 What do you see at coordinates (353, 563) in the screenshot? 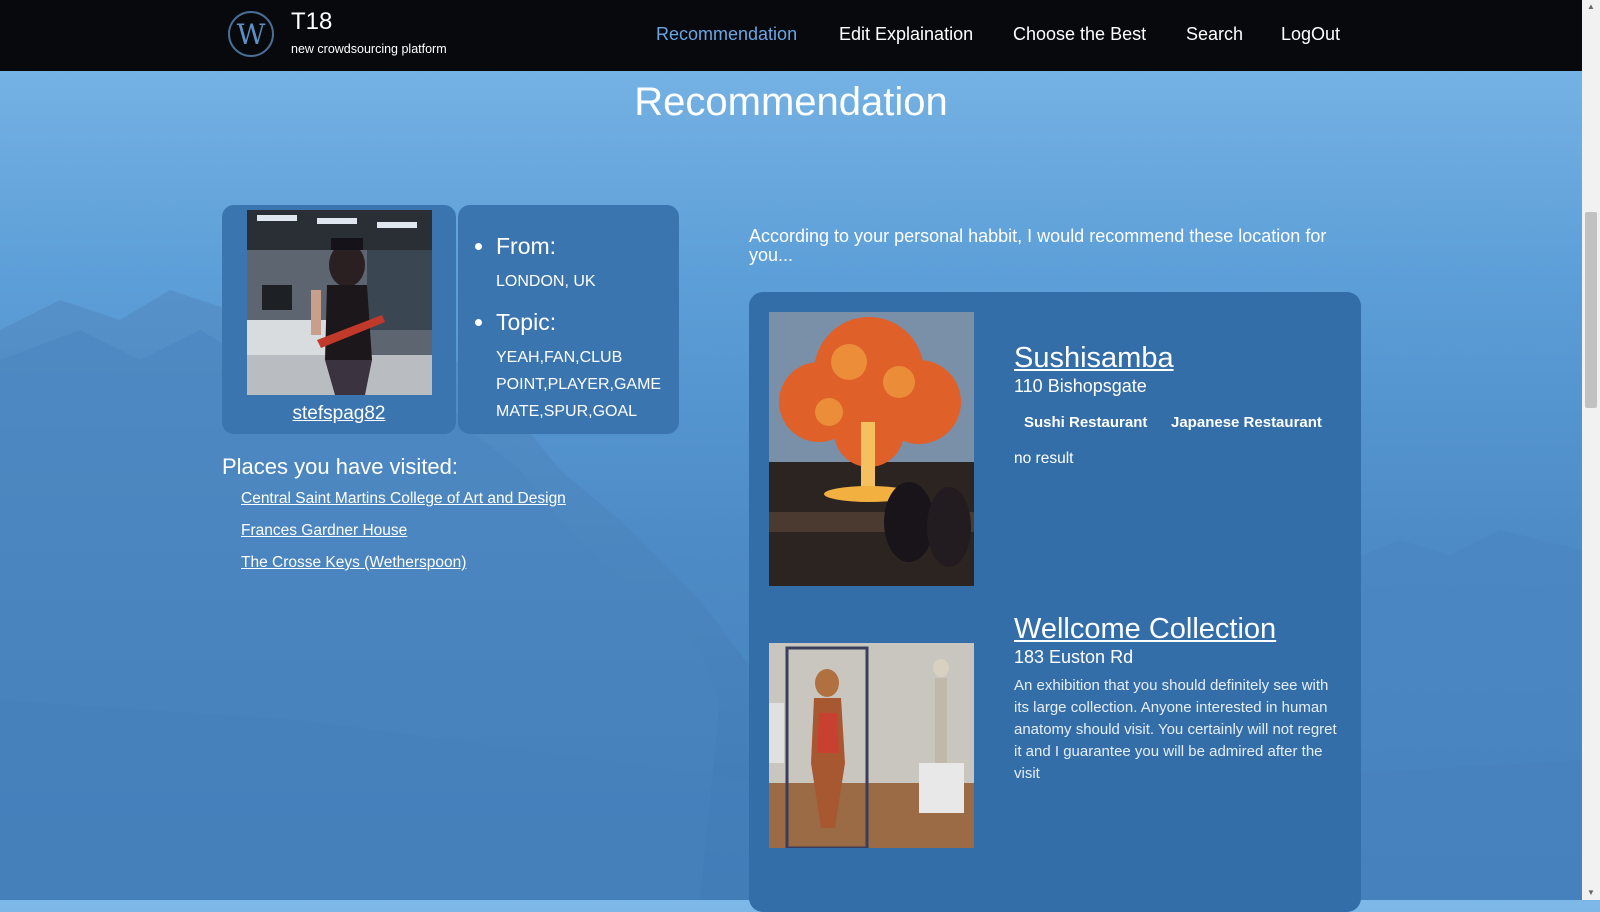
I see `visited-place-link: The Crosse Keys (Wetherspoon)` at bounding box center [353, 563].